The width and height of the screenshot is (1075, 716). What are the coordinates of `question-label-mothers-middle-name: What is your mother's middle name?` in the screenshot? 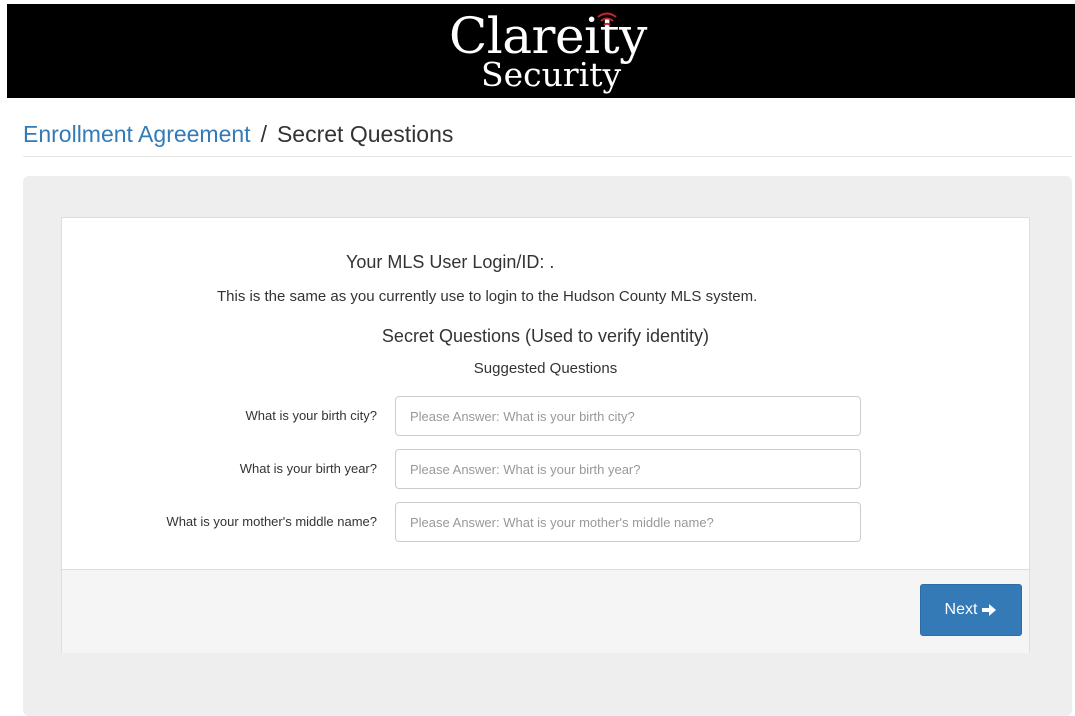 It's located at (271, 521).